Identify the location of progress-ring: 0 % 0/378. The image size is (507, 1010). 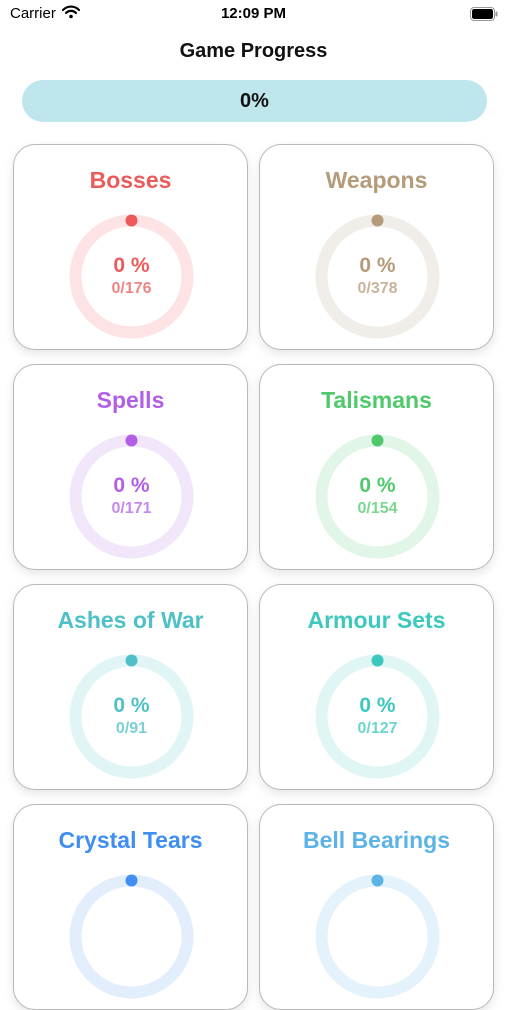
(377, 276).